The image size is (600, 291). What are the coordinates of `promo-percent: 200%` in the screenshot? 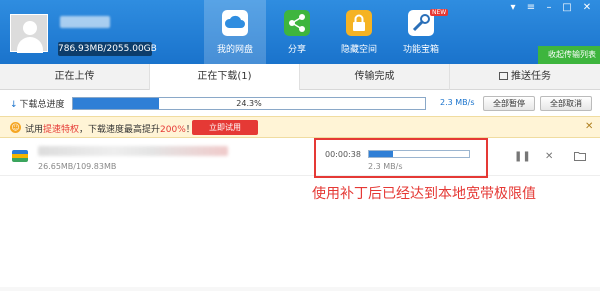 It's located at (173, 130).